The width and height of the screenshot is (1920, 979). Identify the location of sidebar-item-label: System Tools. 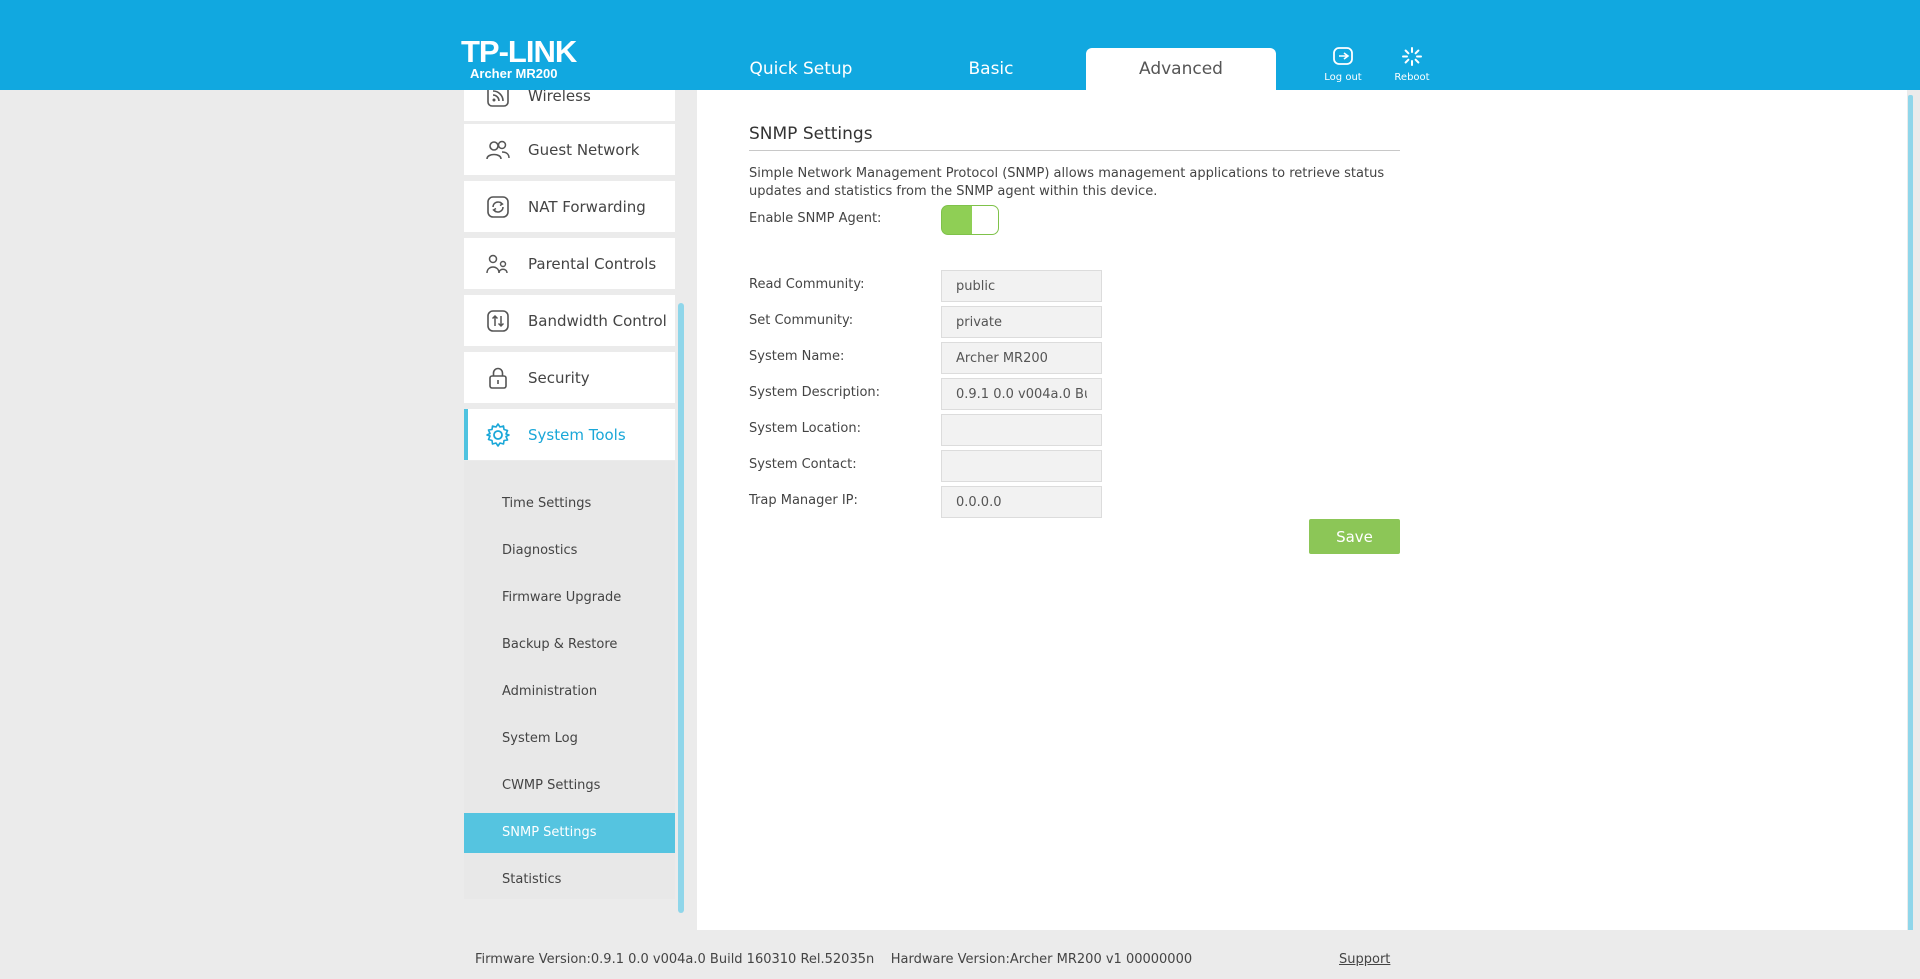
(577, 434).